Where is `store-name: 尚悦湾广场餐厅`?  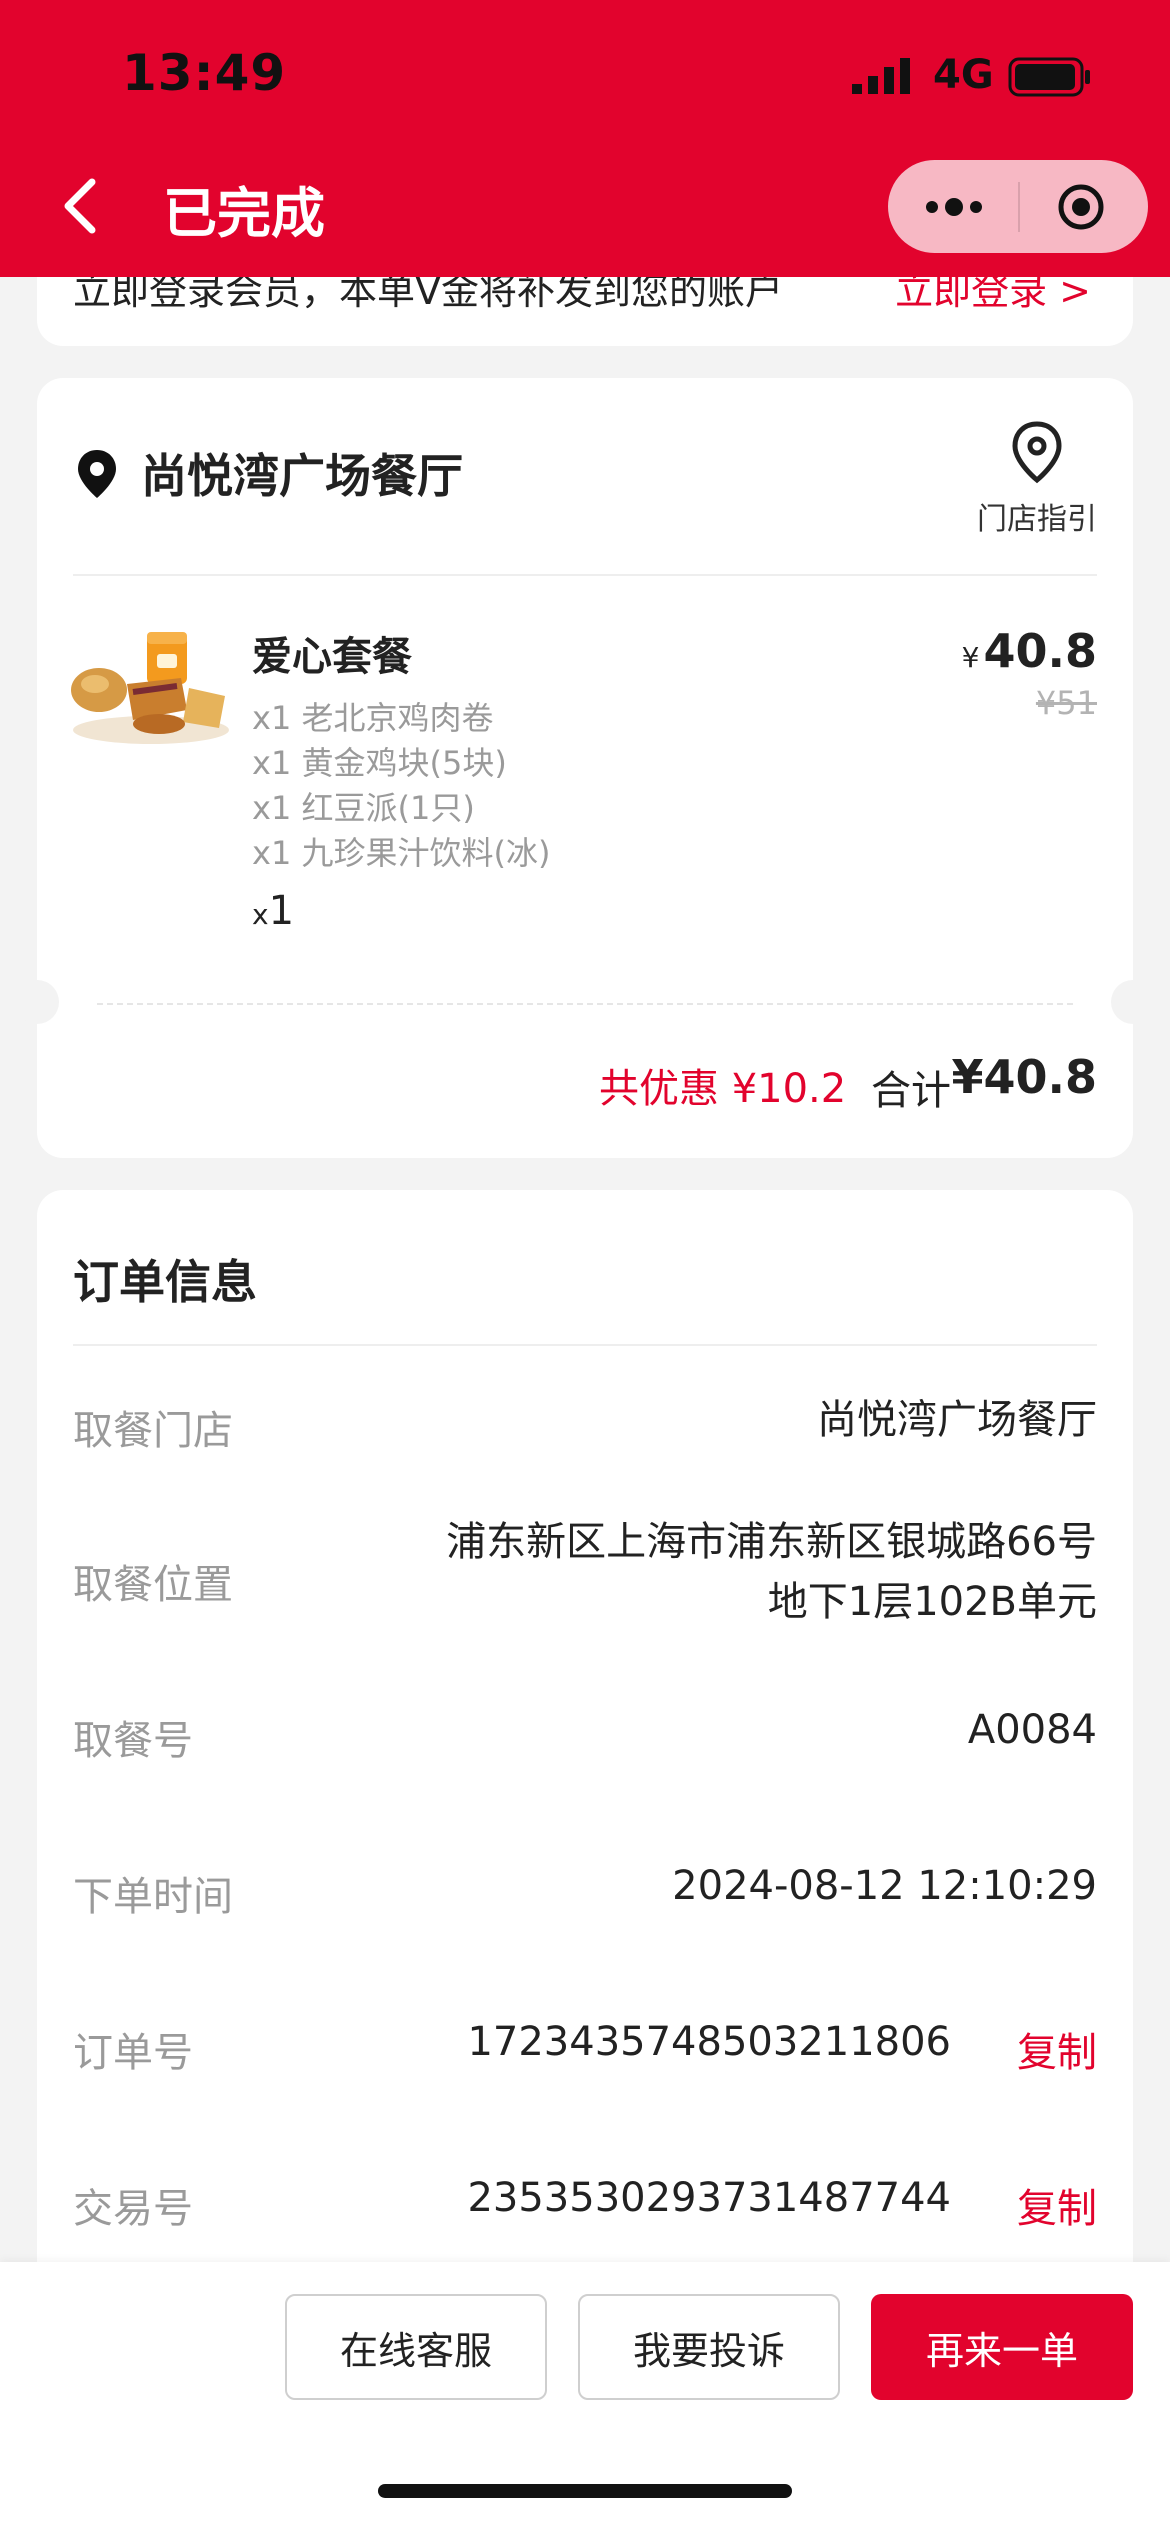
store-name: 尚悦湾广场餐厅 is located at coordinates (302, 476).